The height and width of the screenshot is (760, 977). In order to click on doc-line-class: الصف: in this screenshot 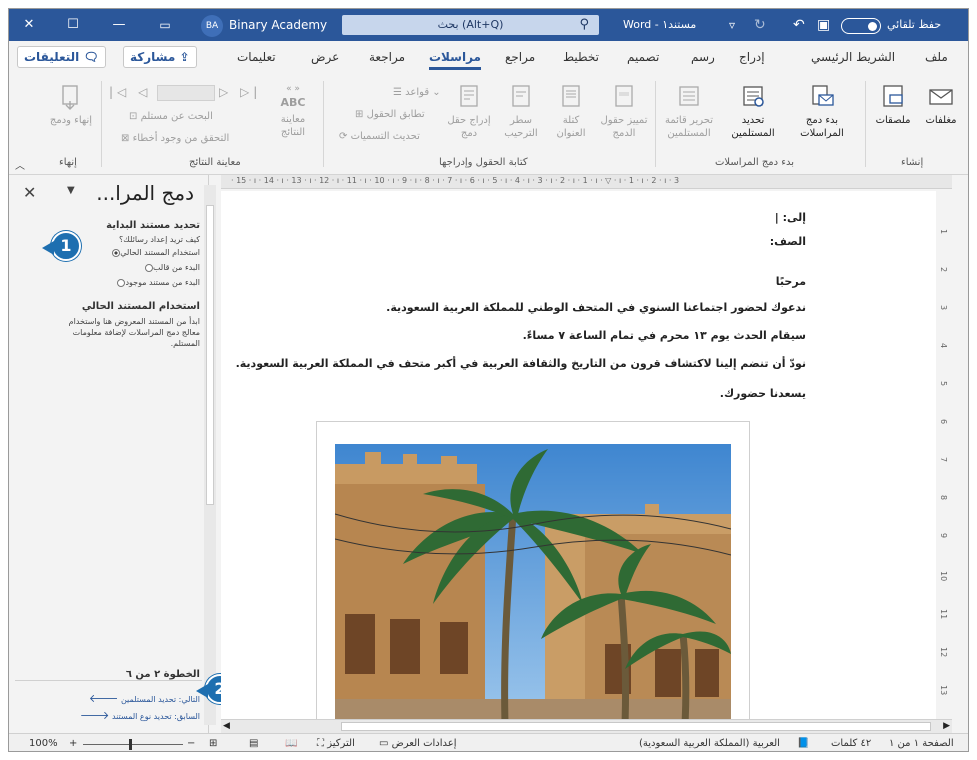, I will do `click(788, 241)`.